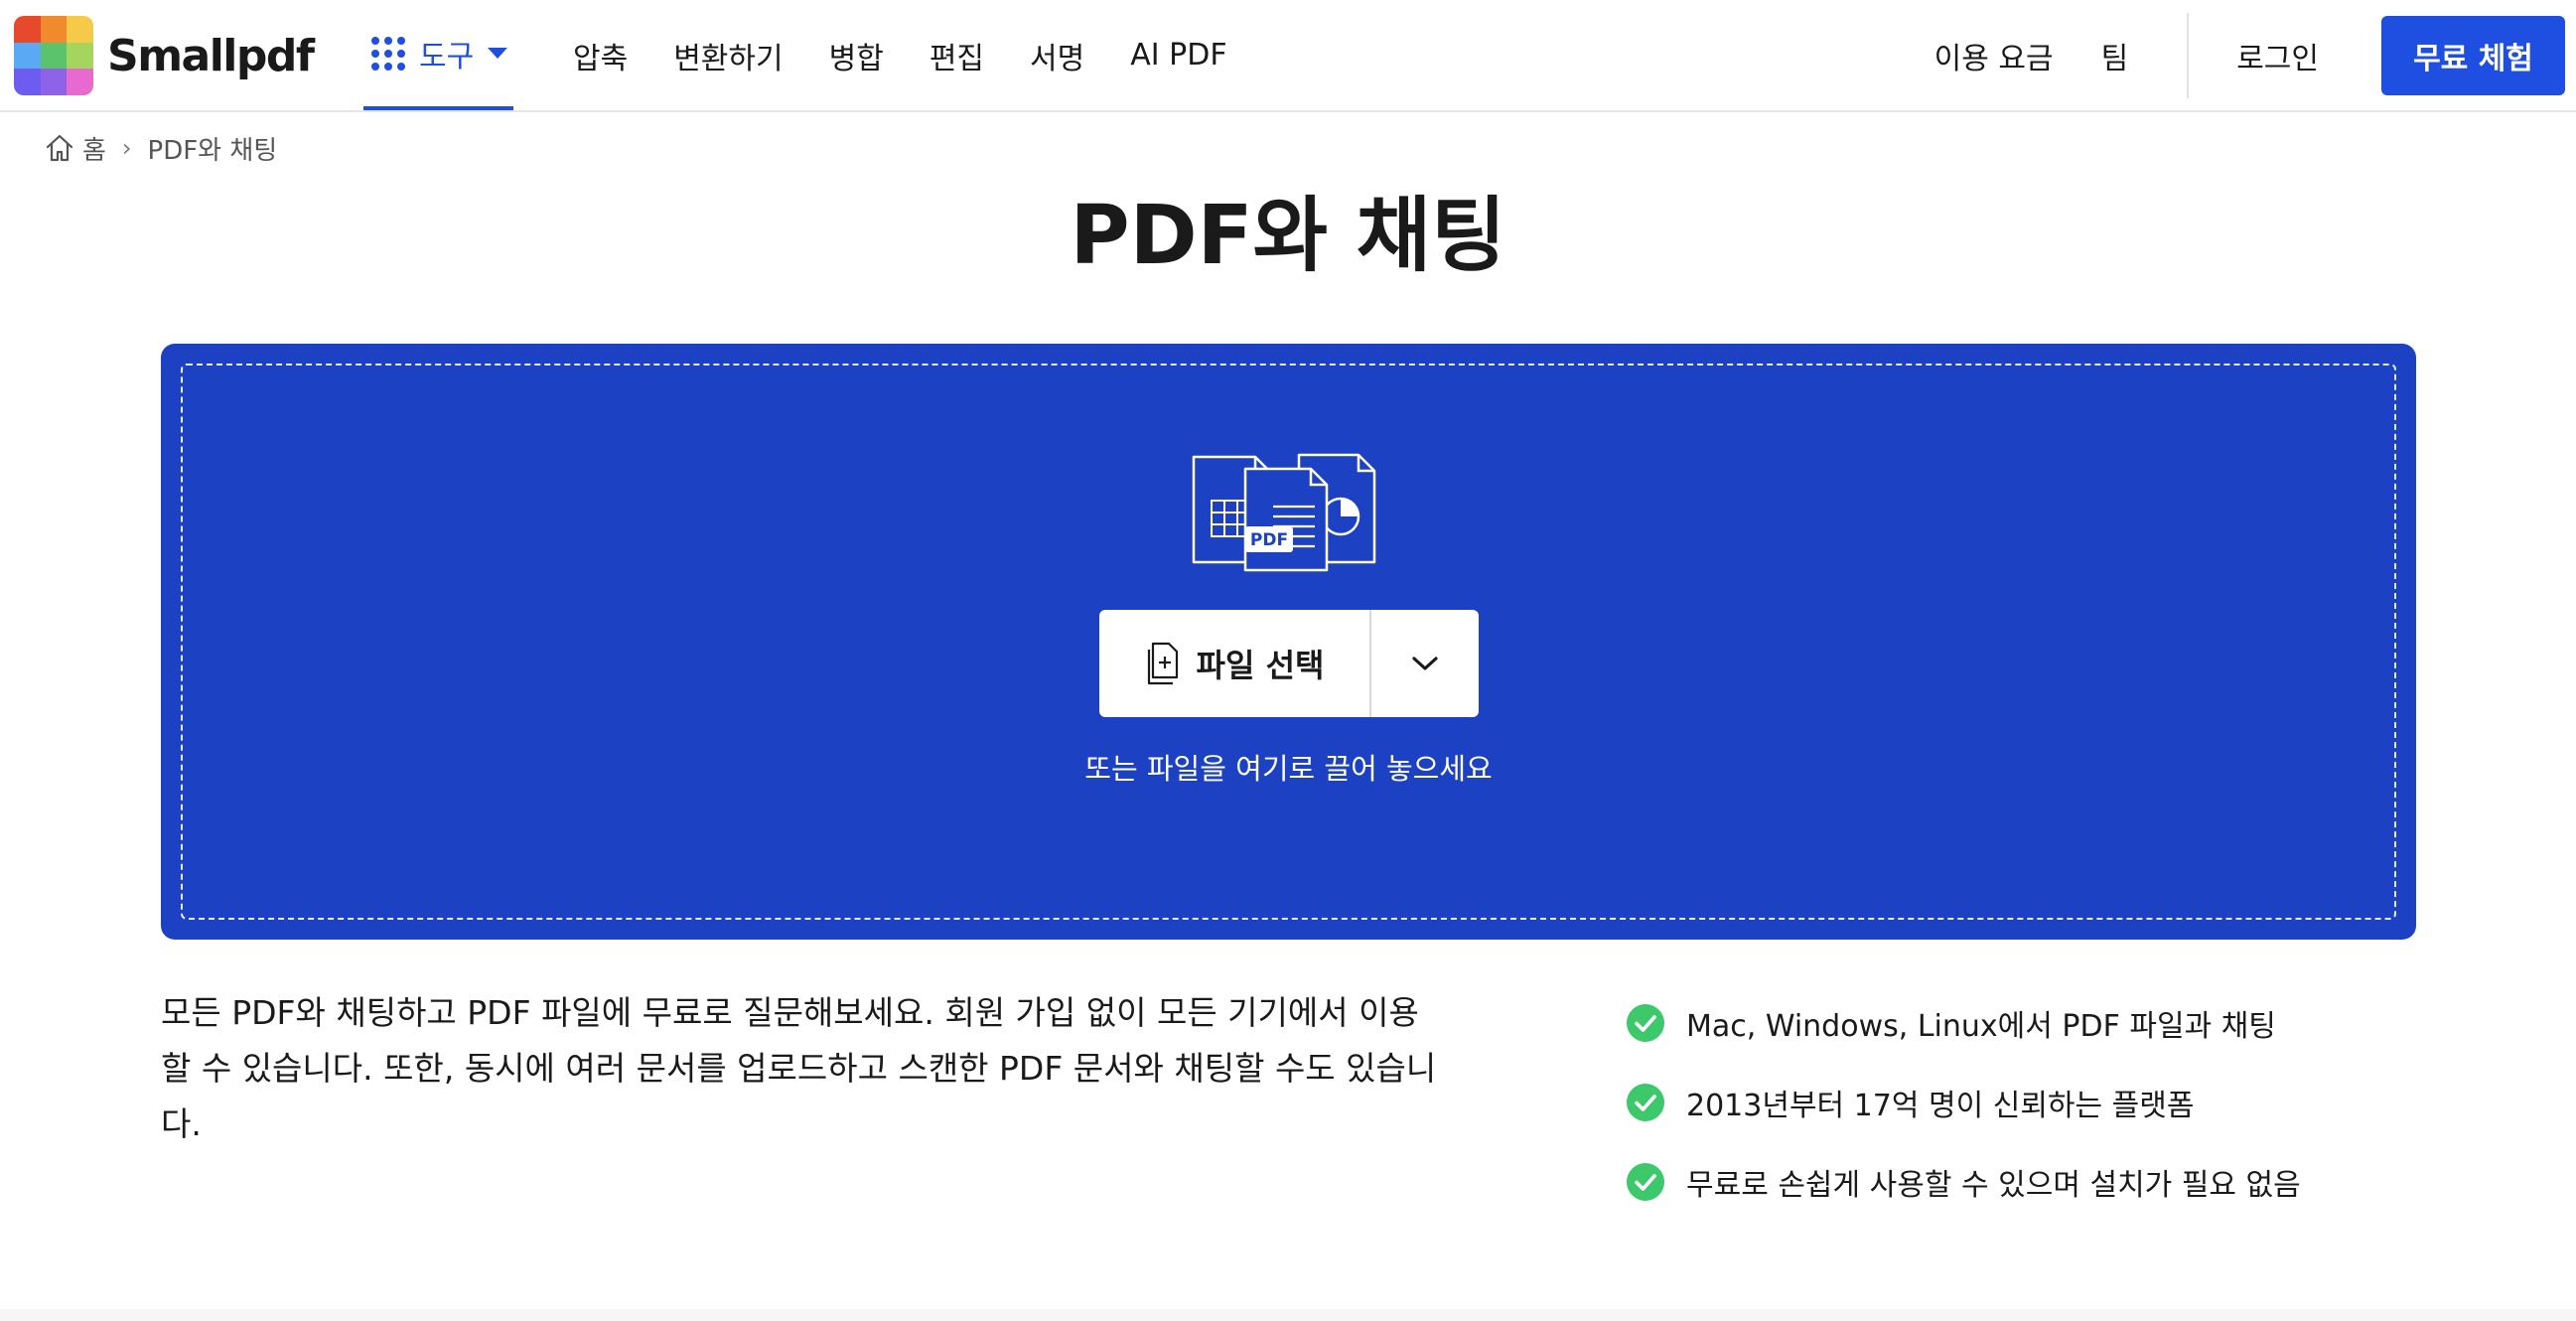 This screenshot has height=1321, width=2576. I want to click on feature-item: 2013년부터 17억 명이 신뢰하는 플랫폼, so click(1964, 1102).